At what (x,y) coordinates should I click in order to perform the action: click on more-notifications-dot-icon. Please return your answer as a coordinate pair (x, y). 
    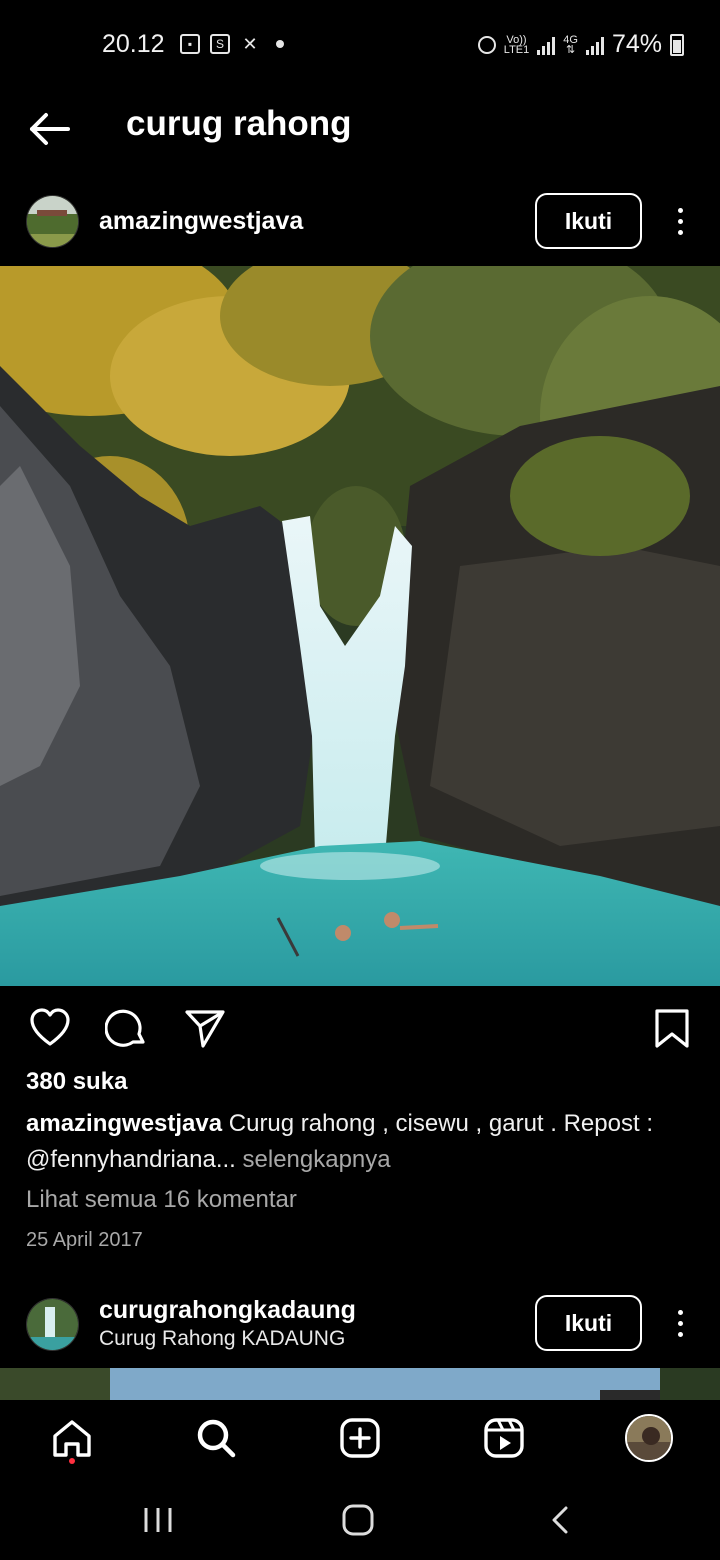
    Looking at the image, I should click on (280, 44).